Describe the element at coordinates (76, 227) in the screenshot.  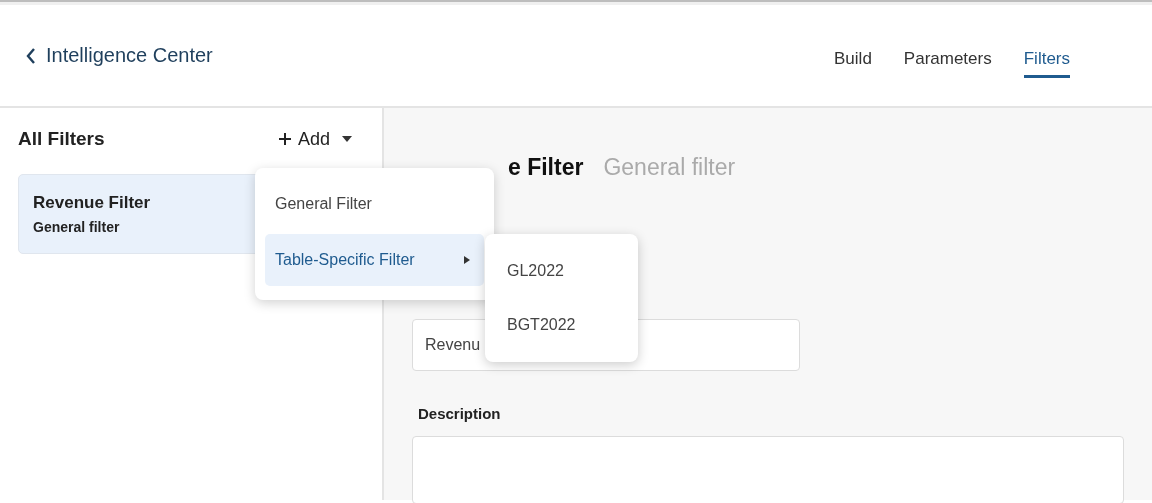
I see `filter-type: General filter` at that location.